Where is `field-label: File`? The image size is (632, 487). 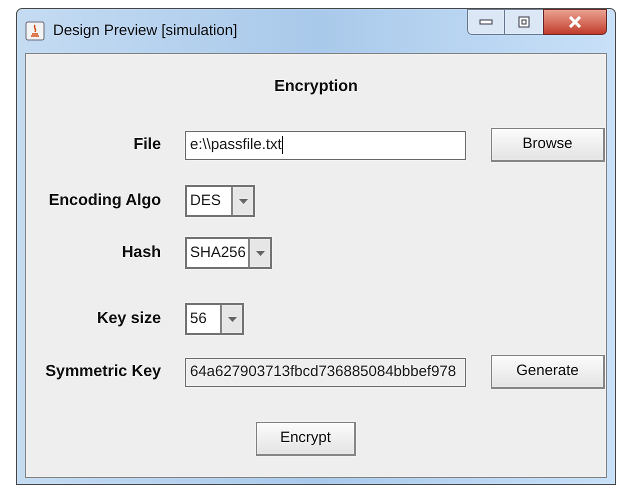
field-label: File is located at coordinates (147, 145).